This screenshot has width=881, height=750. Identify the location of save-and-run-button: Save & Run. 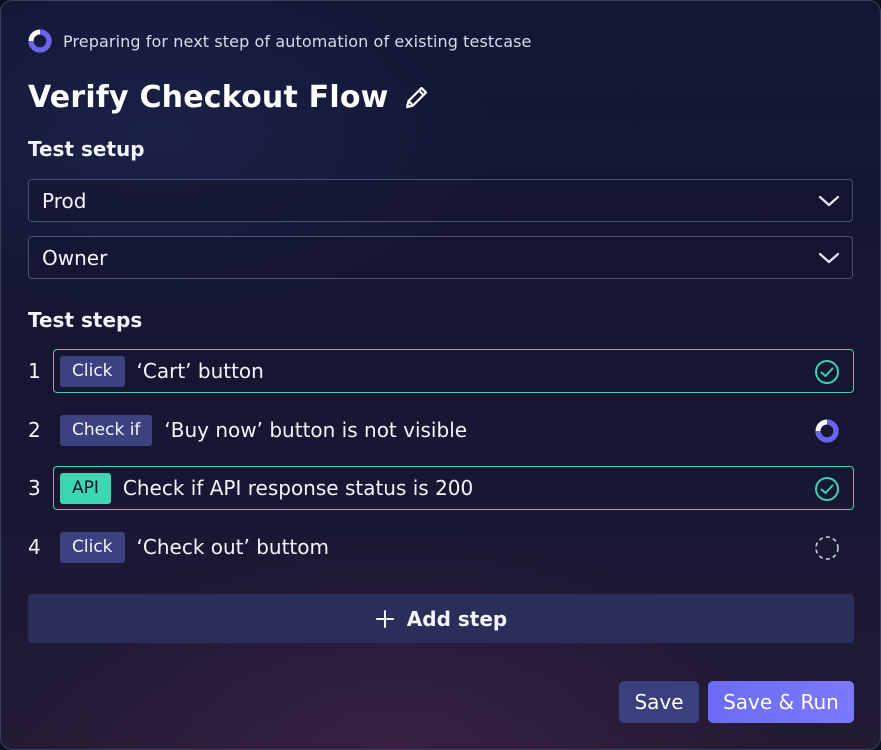
(781, 702).